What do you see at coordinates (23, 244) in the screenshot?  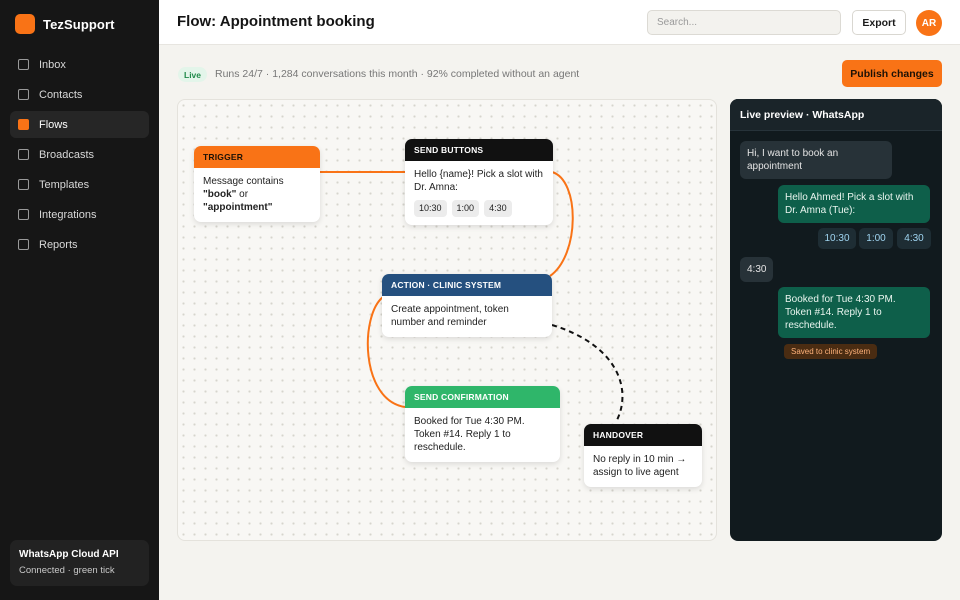 I see `reports-icon` at bounding box center [23, 244].